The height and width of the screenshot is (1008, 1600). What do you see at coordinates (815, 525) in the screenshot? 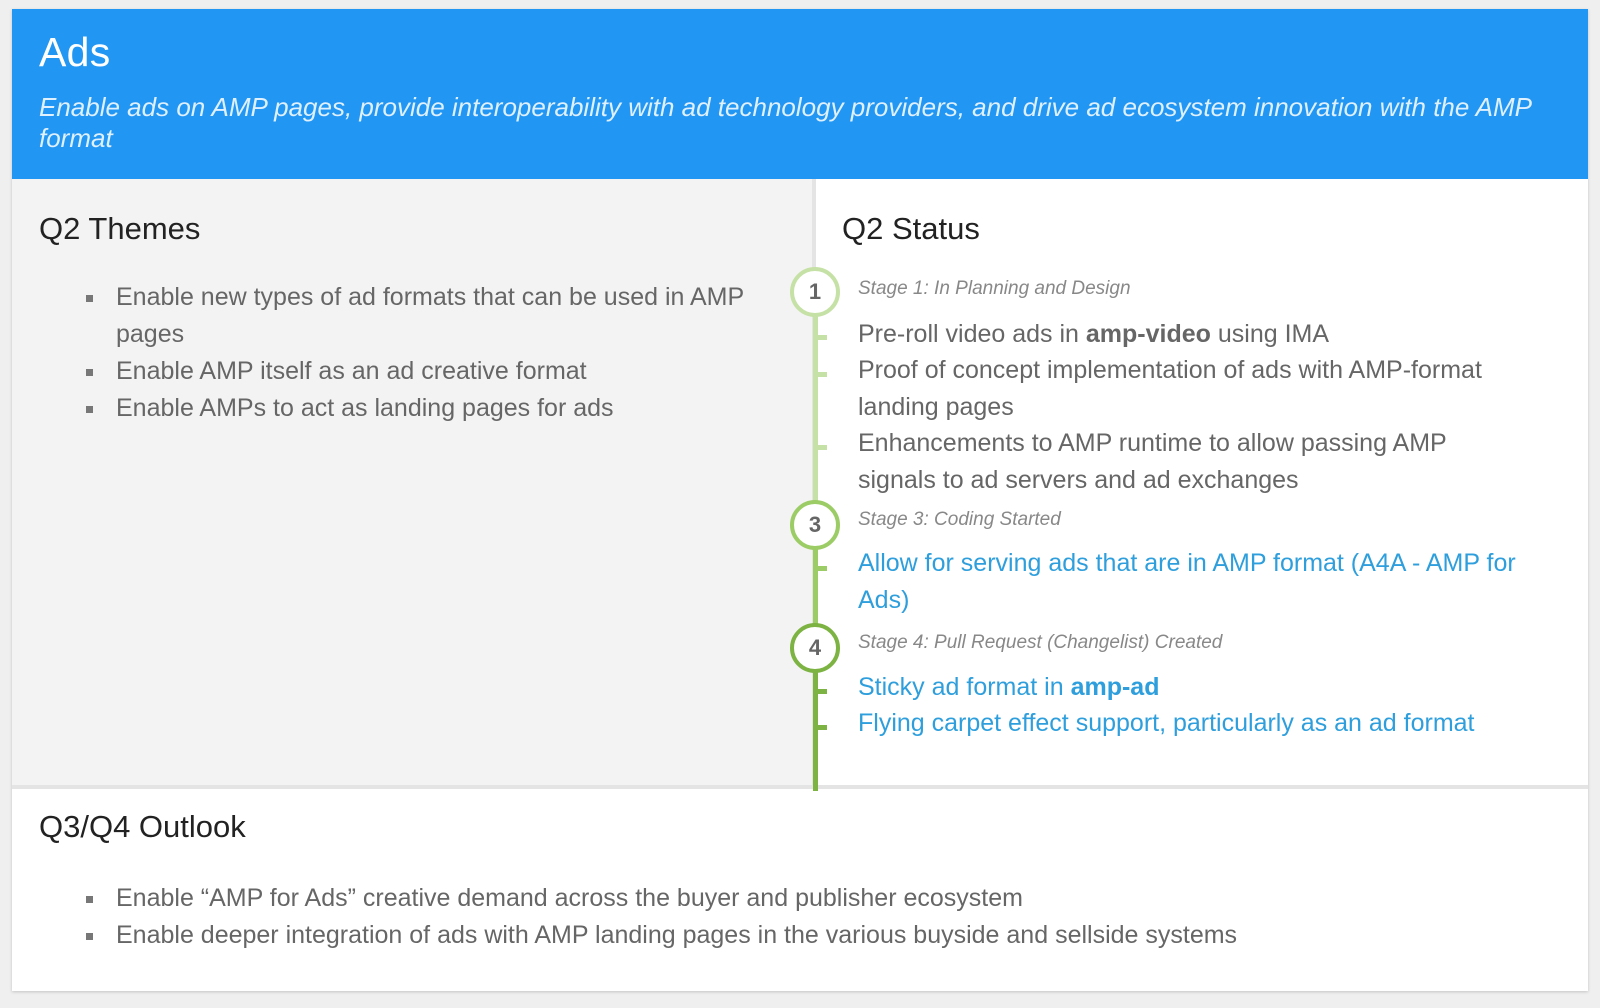
I see `stage-3-badge: 3` at bounding box center [815, 525].